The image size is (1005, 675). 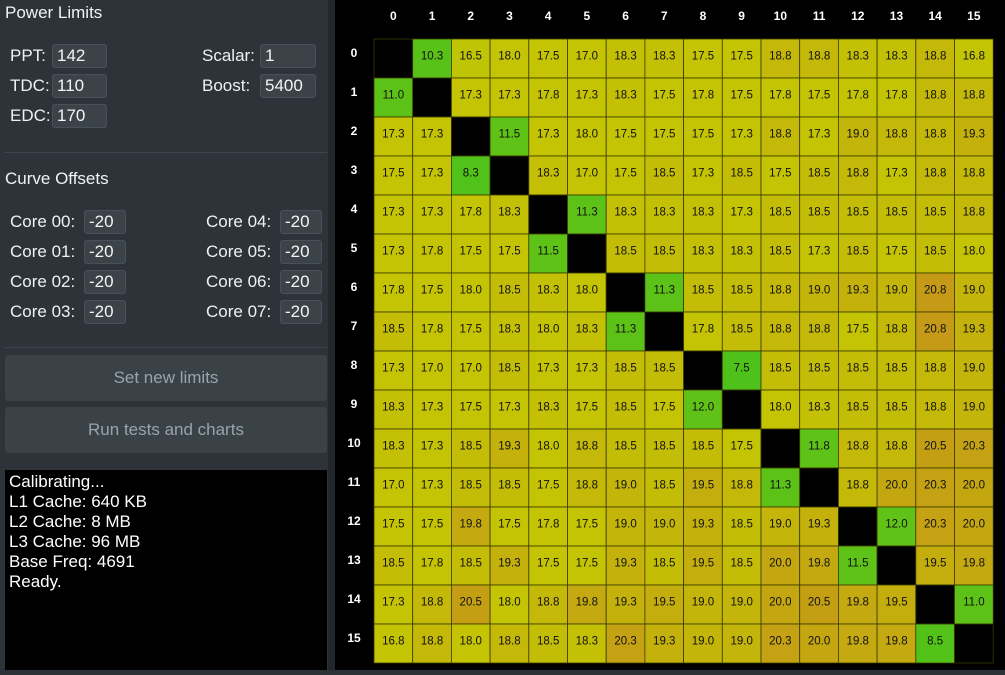 I want to click on core-04-input, so click(x=301, y=222).